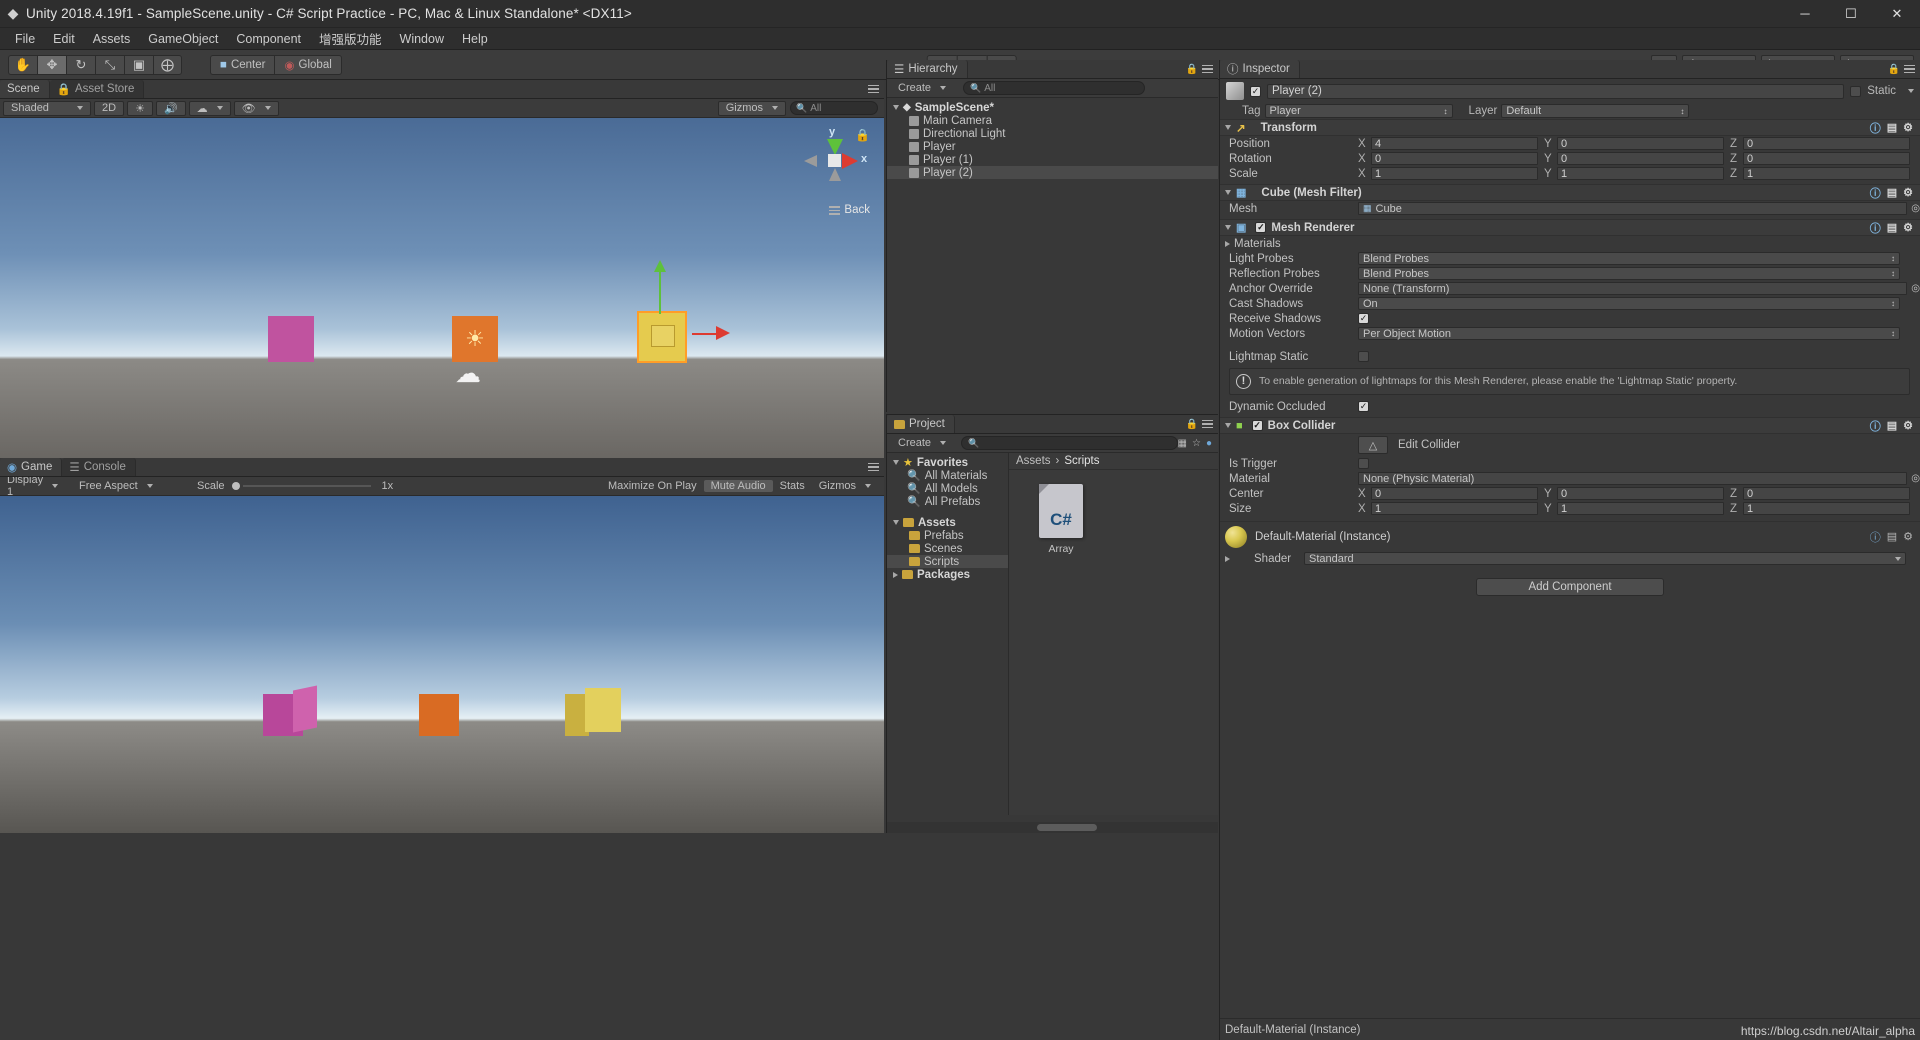  Describe the element at coordinates (792, 486) in the screenshot. I see `stats-button: Stats` at that location.